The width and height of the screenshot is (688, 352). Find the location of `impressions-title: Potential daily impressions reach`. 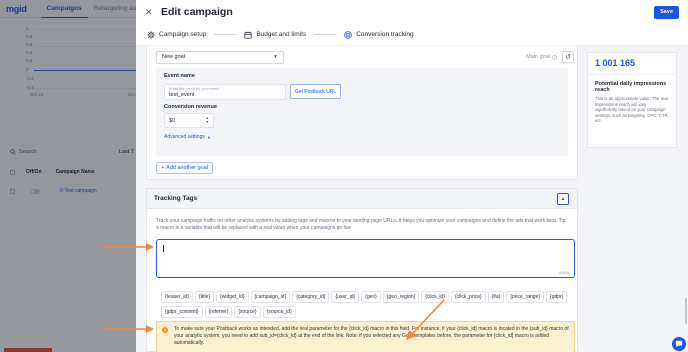

impressions-title: Potential daily impressions reach is located at coordinates (631, 87).